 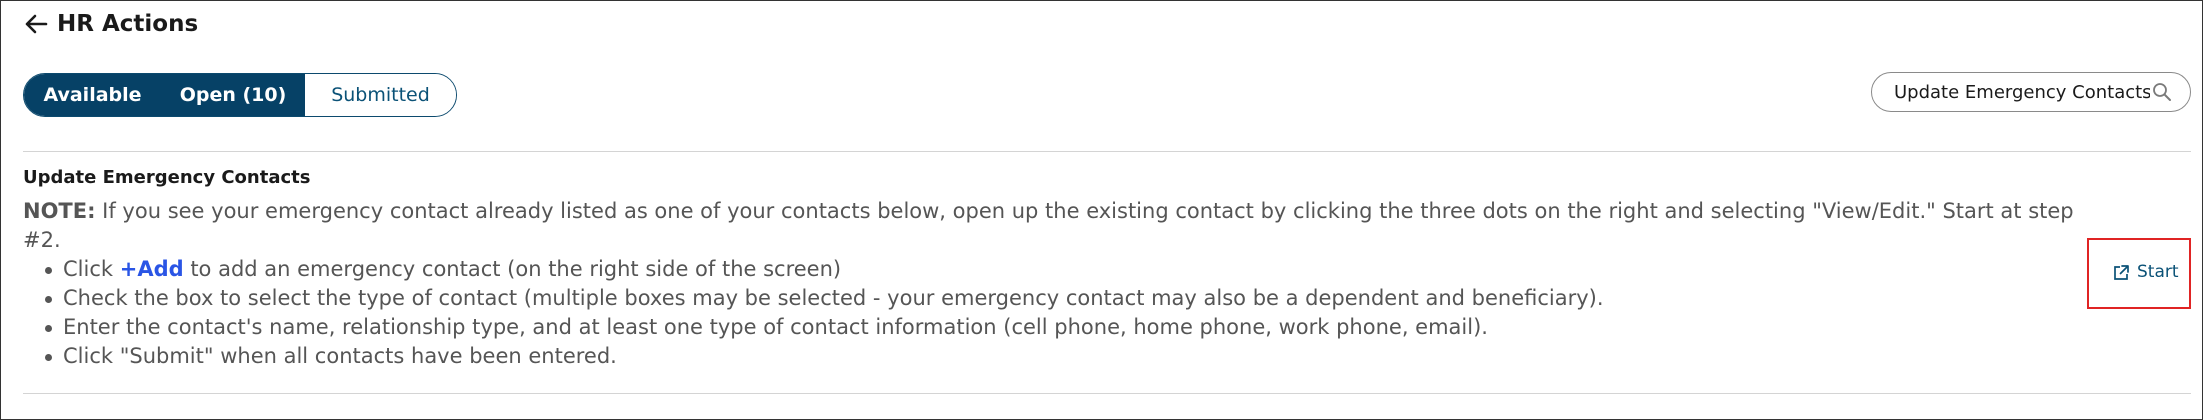 What do you see at coordinates (2162, 92) in the screenshot?
I see `search-icon` at bounding box center [2162, 92].